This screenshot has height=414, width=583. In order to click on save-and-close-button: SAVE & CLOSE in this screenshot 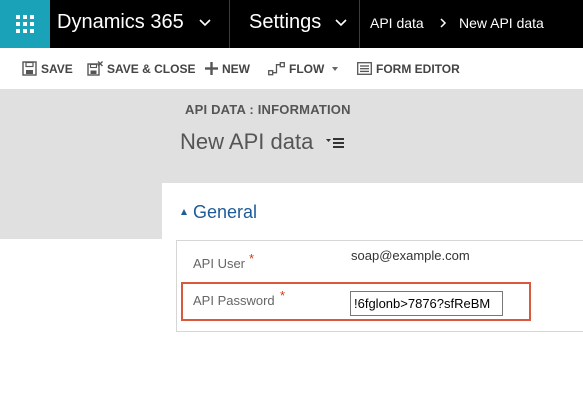, I will do `click(141, 68)`.